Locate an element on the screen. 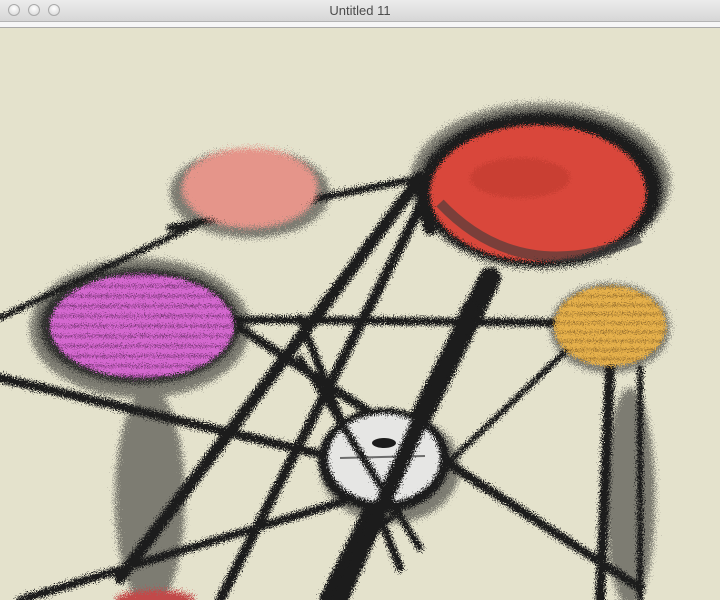 The width and height of the screenshot is (720, 600). title-bar: Untitled 11 is located at coordinates (360, 11).